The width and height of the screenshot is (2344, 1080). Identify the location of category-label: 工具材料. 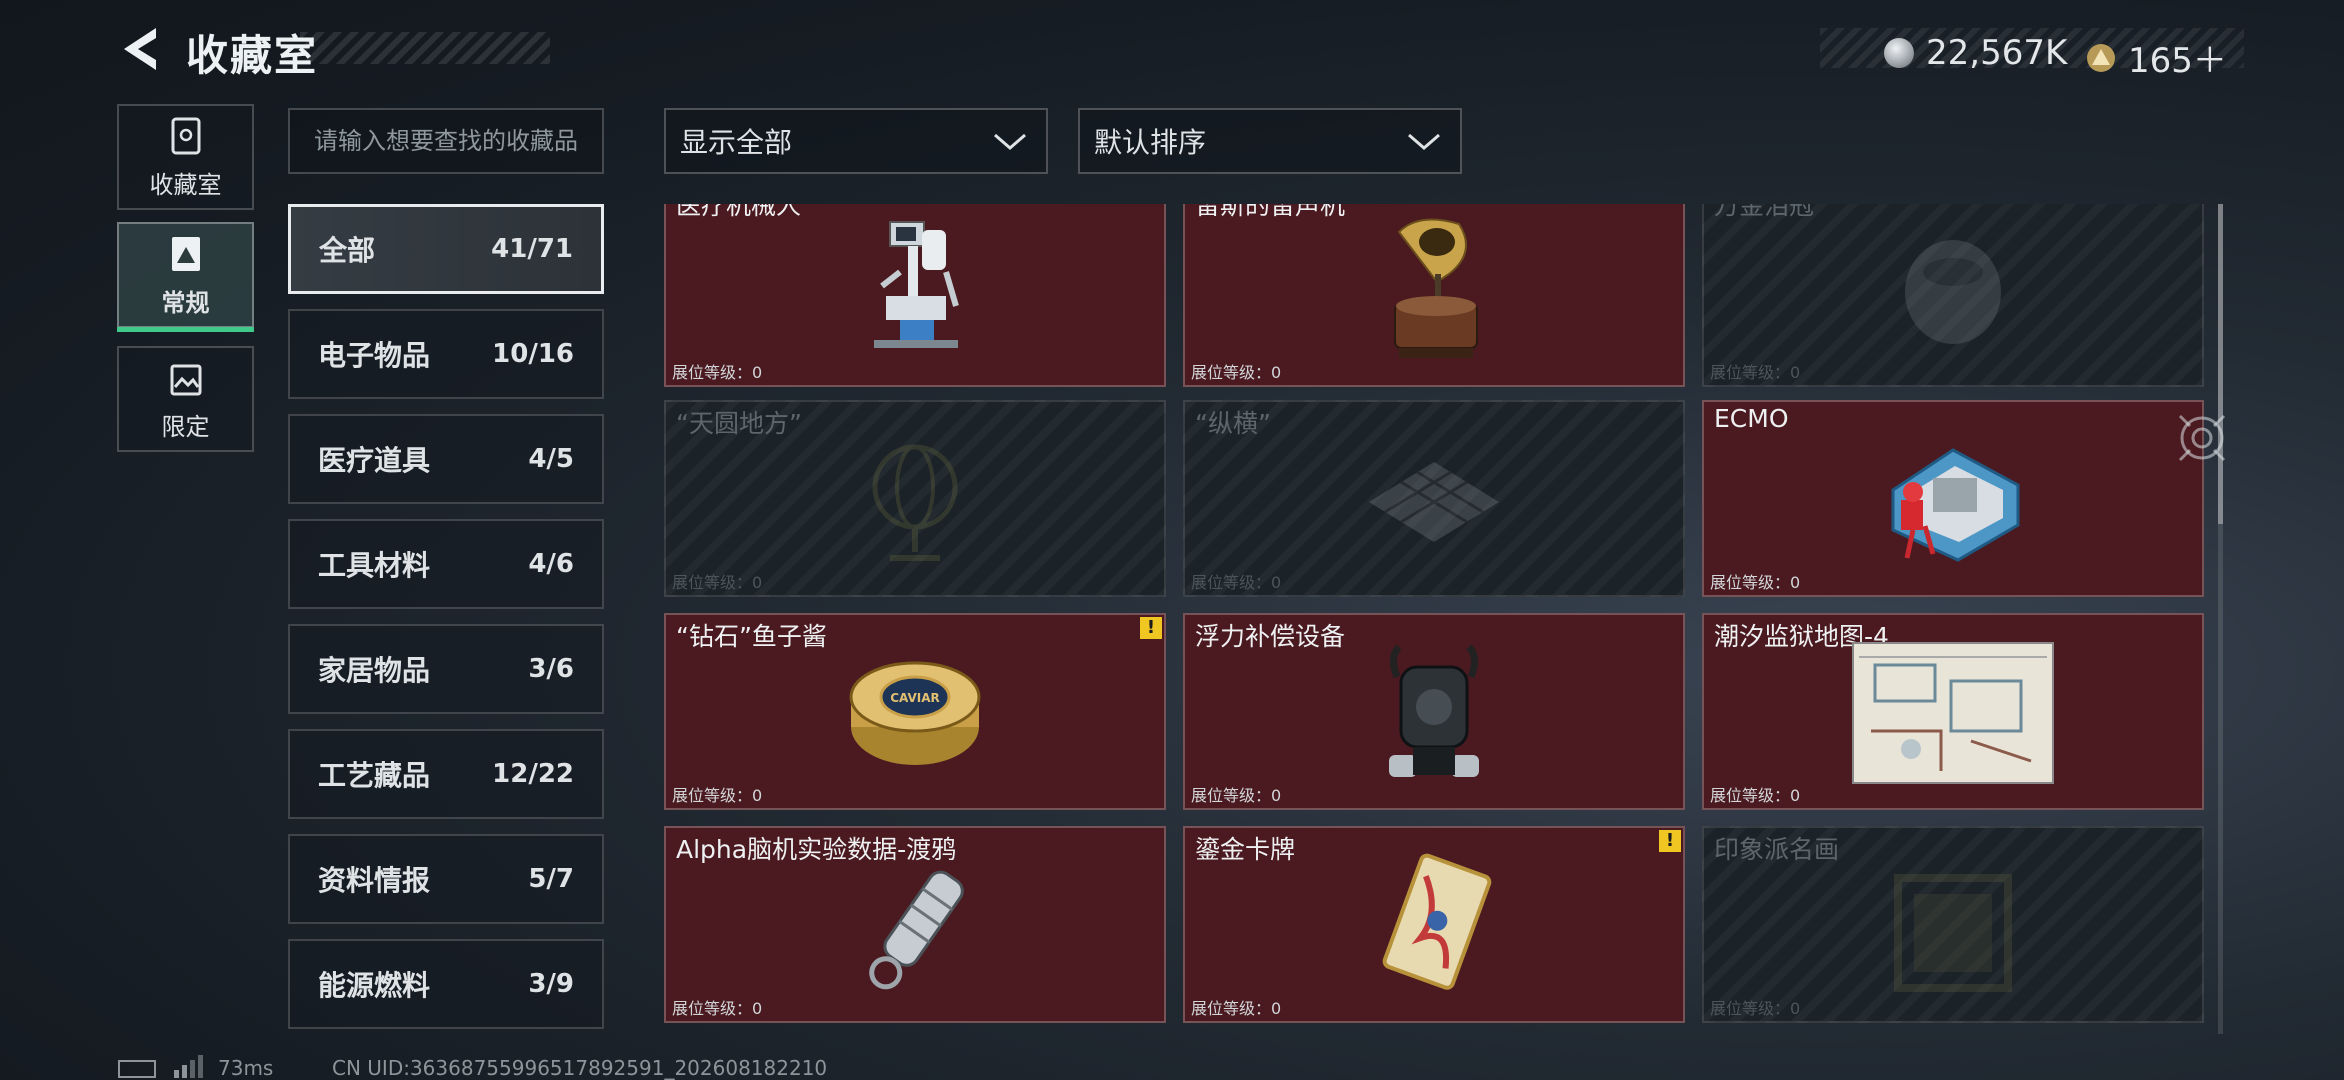
(374, 565).